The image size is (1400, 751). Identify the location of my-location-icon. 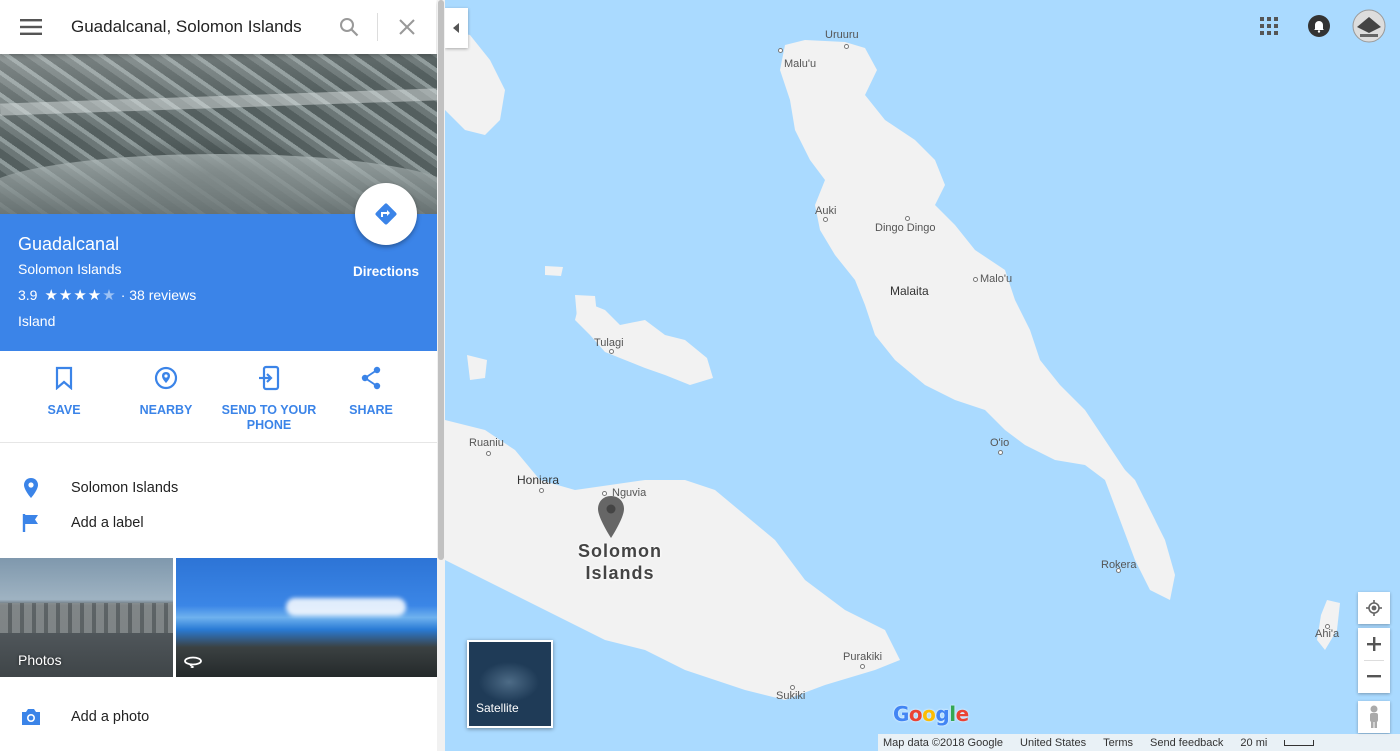
(1374, 608).